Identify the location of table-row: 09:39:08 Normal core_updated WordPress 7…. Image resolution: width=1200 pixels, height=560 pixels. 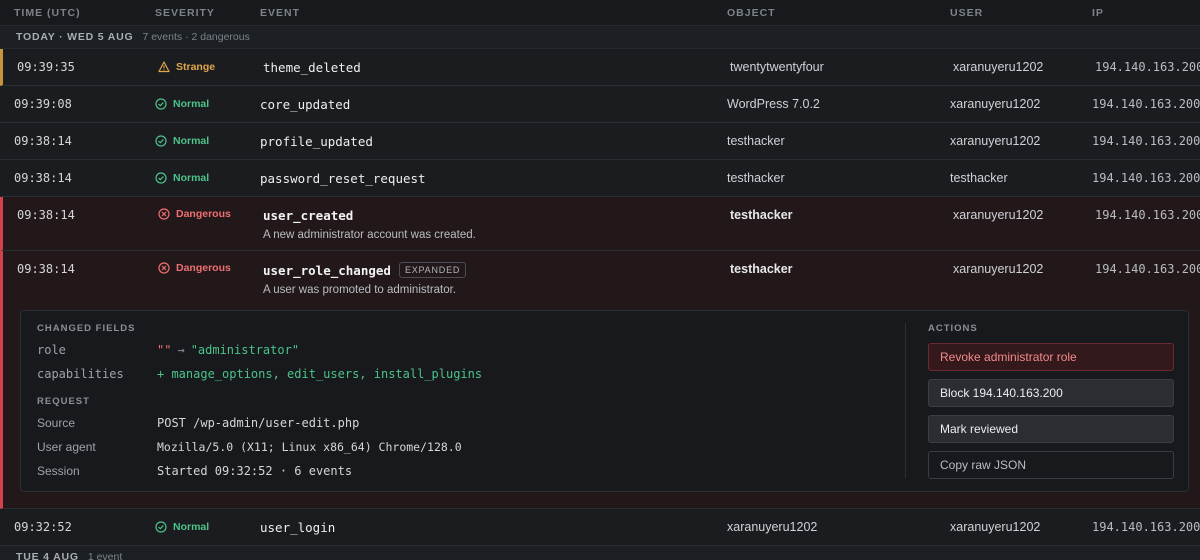
(600, 104).